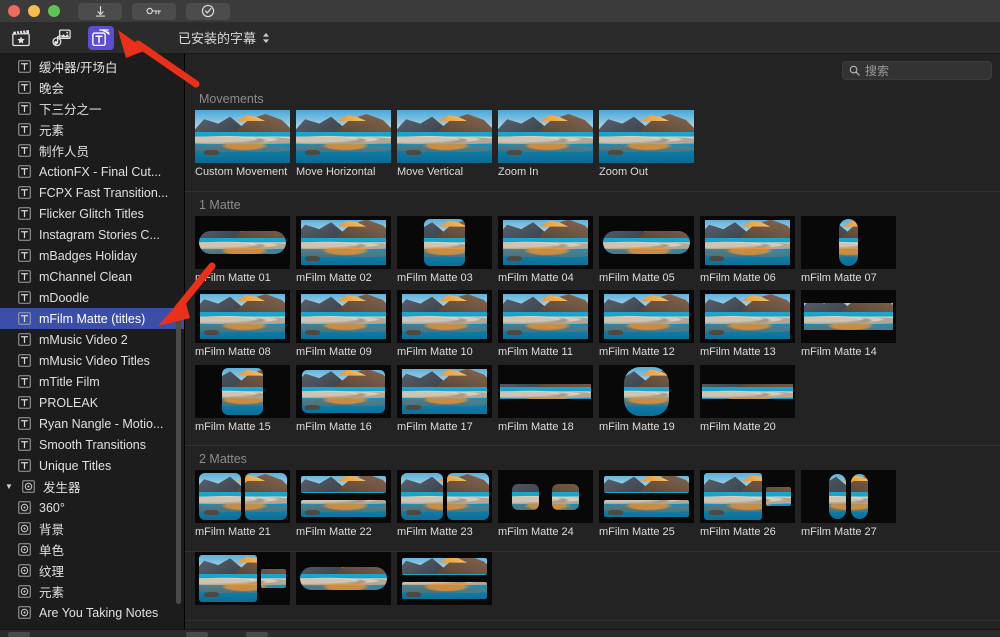 The image size is (1000, 637). I want to click on sidebar-item-3: 下三分之一, so click(92, 108).